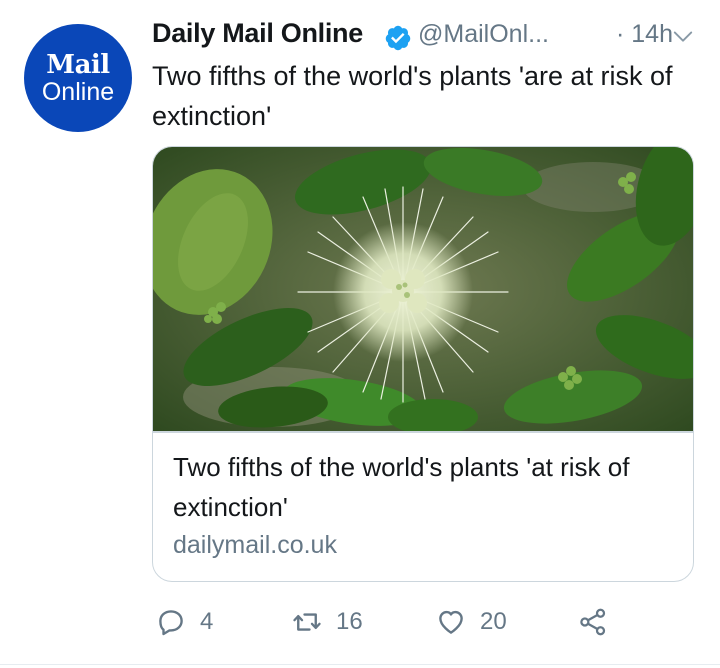  Describe the element at coordinates (430, 622) in the screenshot. I see `tweet-actions: 4 16 20` at that location.